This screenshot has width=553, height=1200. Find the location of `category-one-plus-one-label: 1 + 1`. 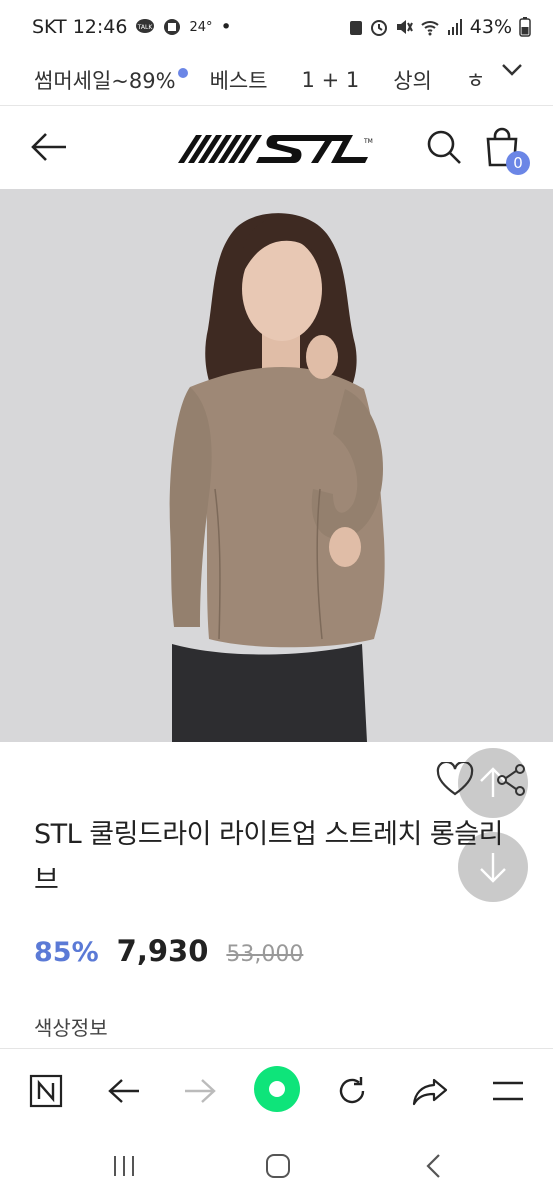

category-one-plus-one-label: 1 + 1 is located at coordinates (330, 79).